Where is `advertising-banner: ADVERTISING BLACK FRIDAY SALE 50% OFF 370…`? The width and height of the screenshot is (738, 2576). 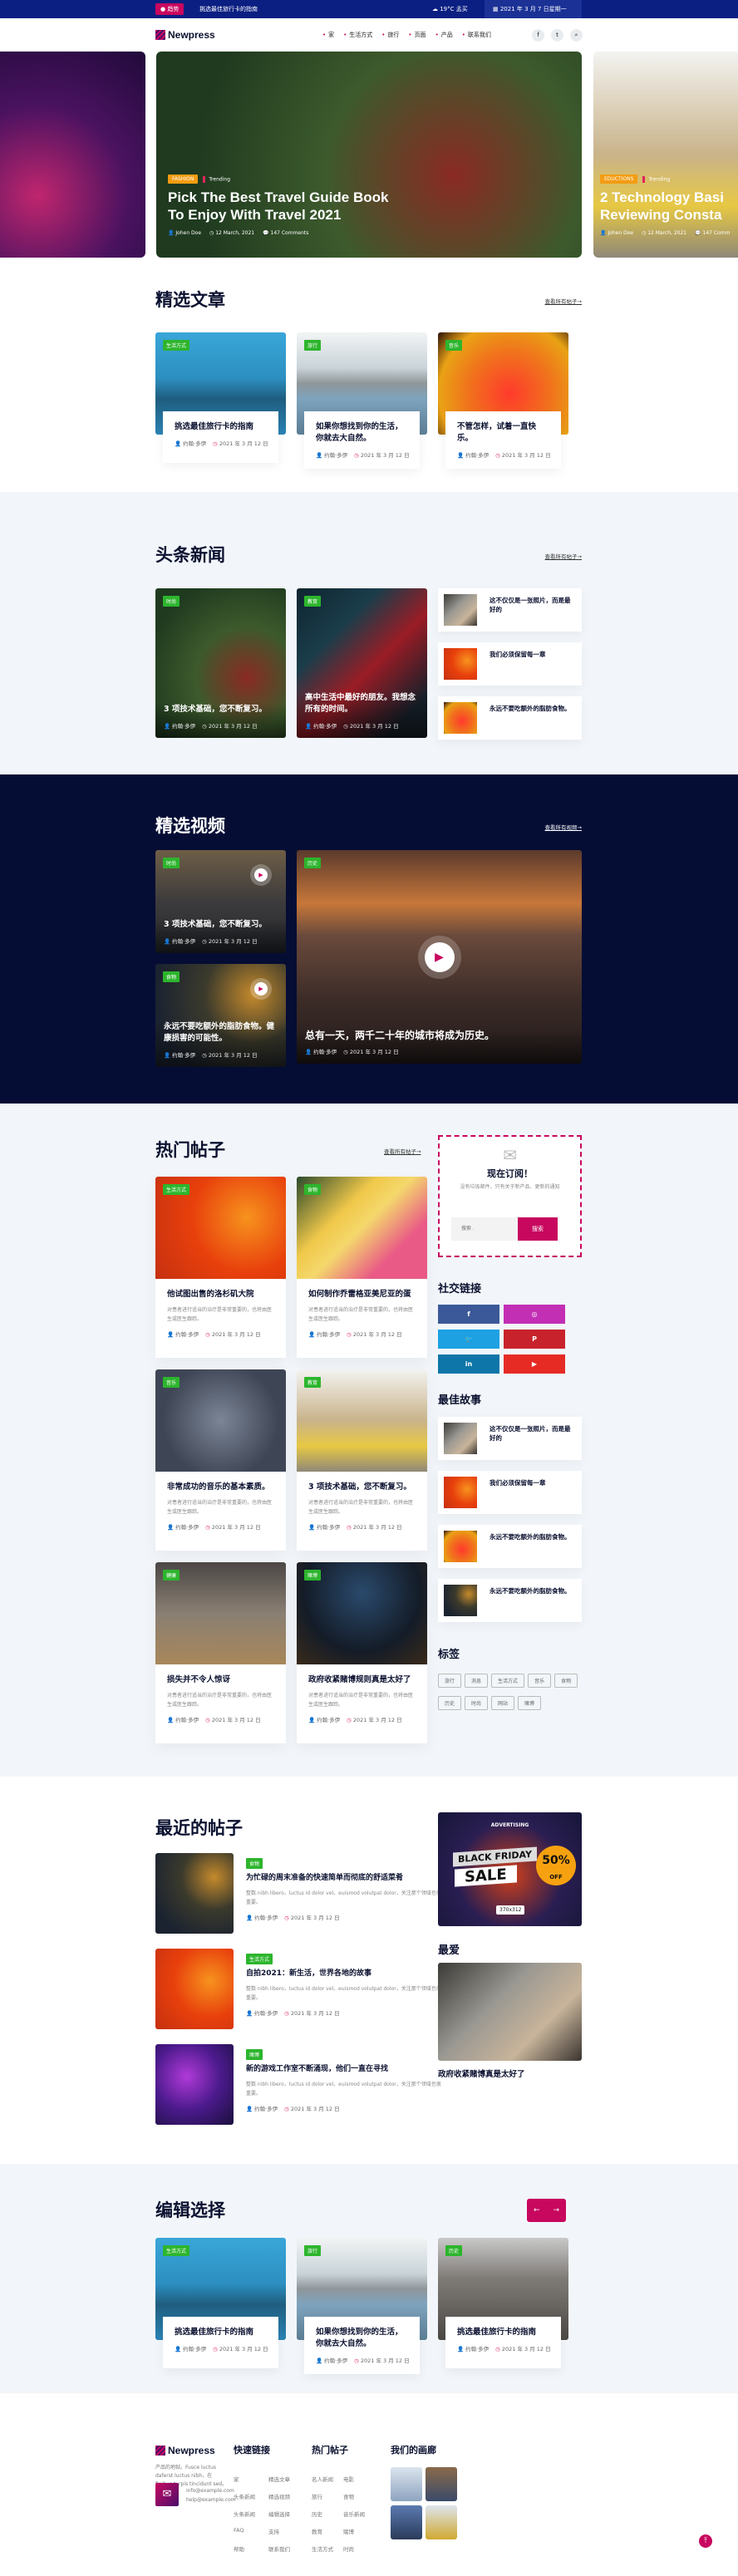 advertising-banner: ADVERTISING BLACK FRIDAY SALE 50% OFF 370… is located at coordinates (510, 1869).